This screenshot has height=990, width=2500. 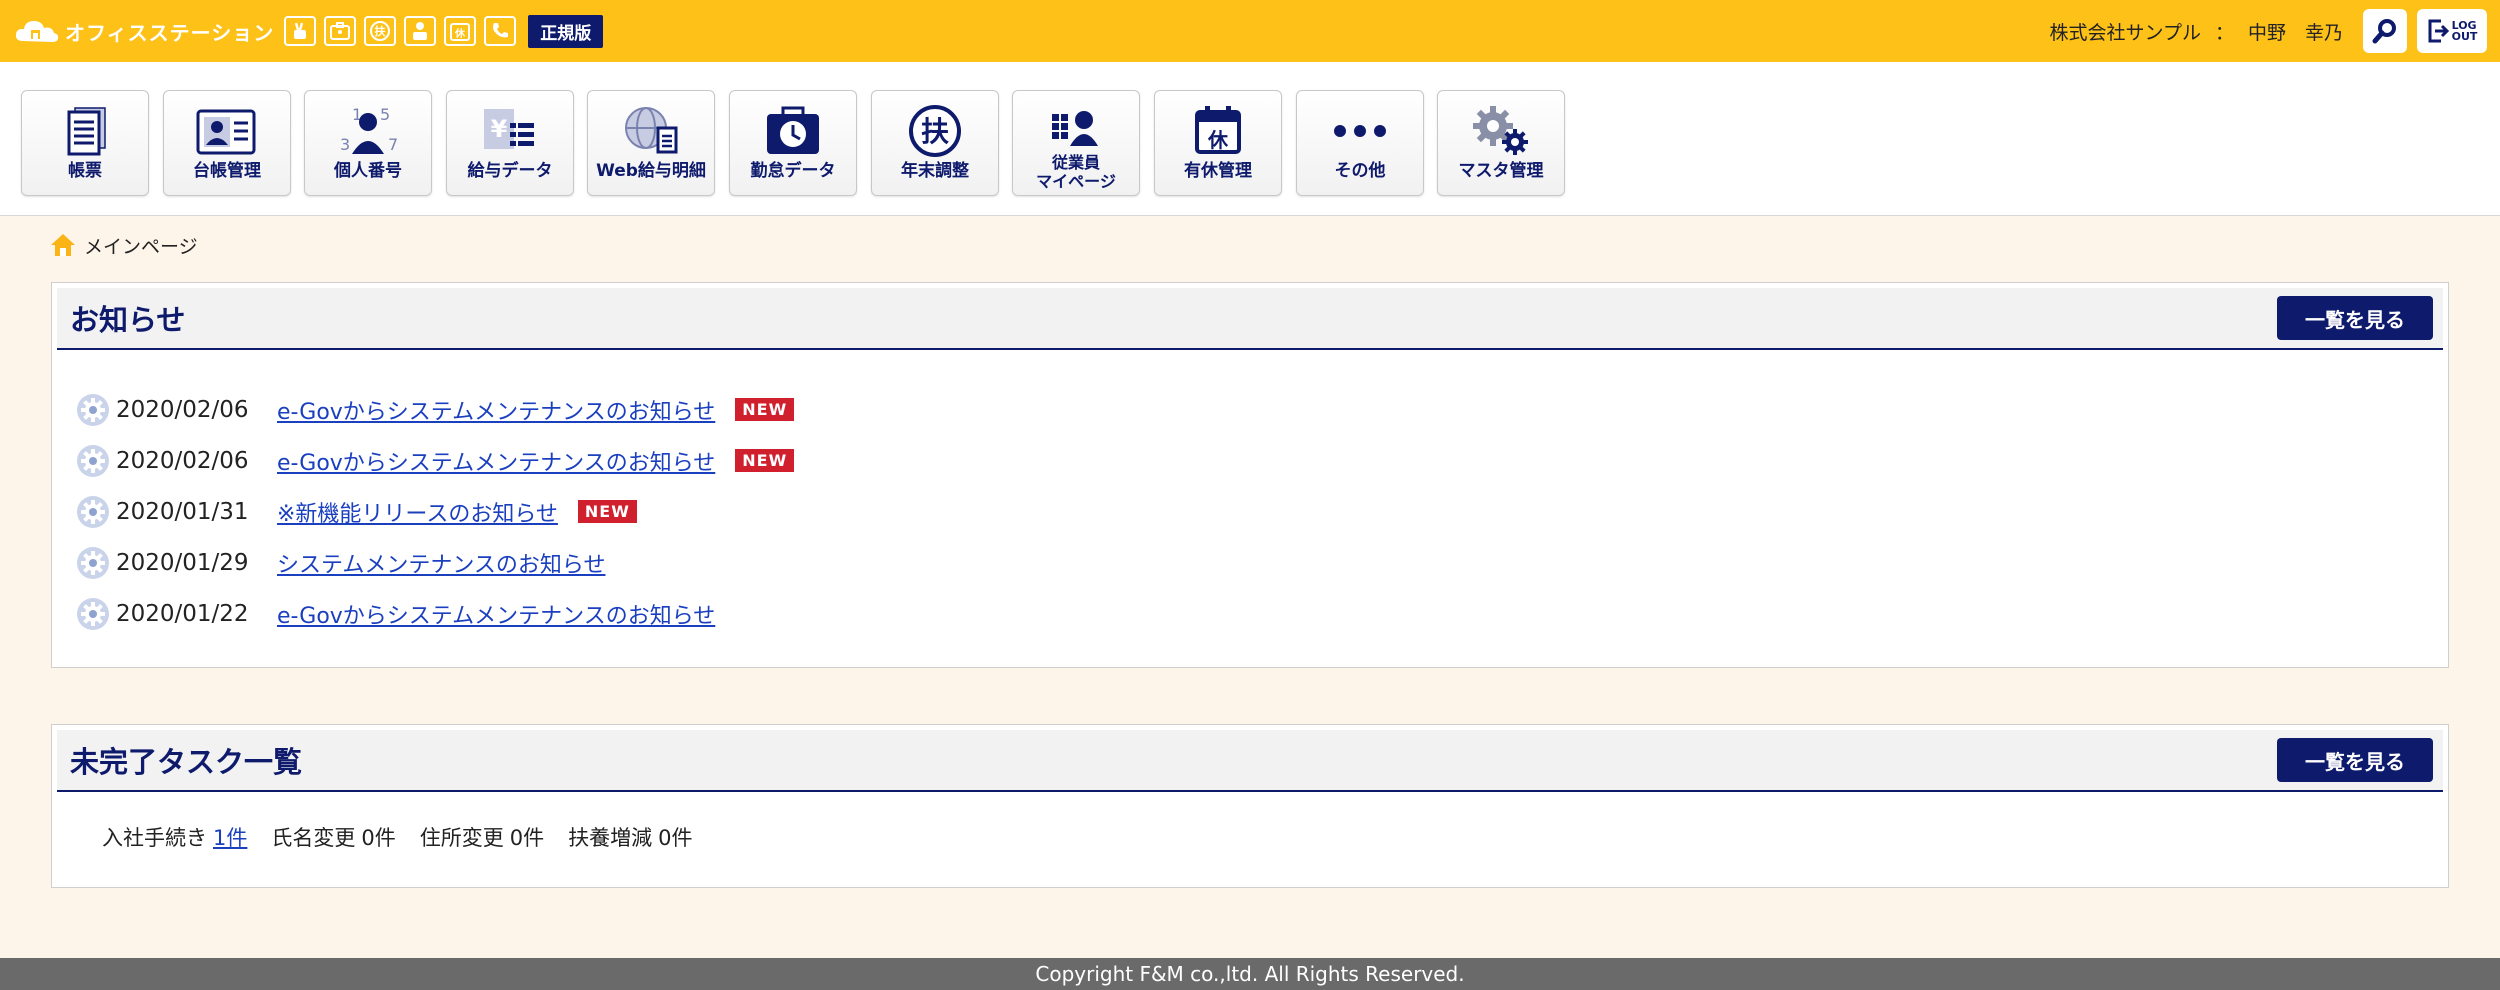 I want to click on nav-item-forms: 帳票, so click(x=85, y=143).